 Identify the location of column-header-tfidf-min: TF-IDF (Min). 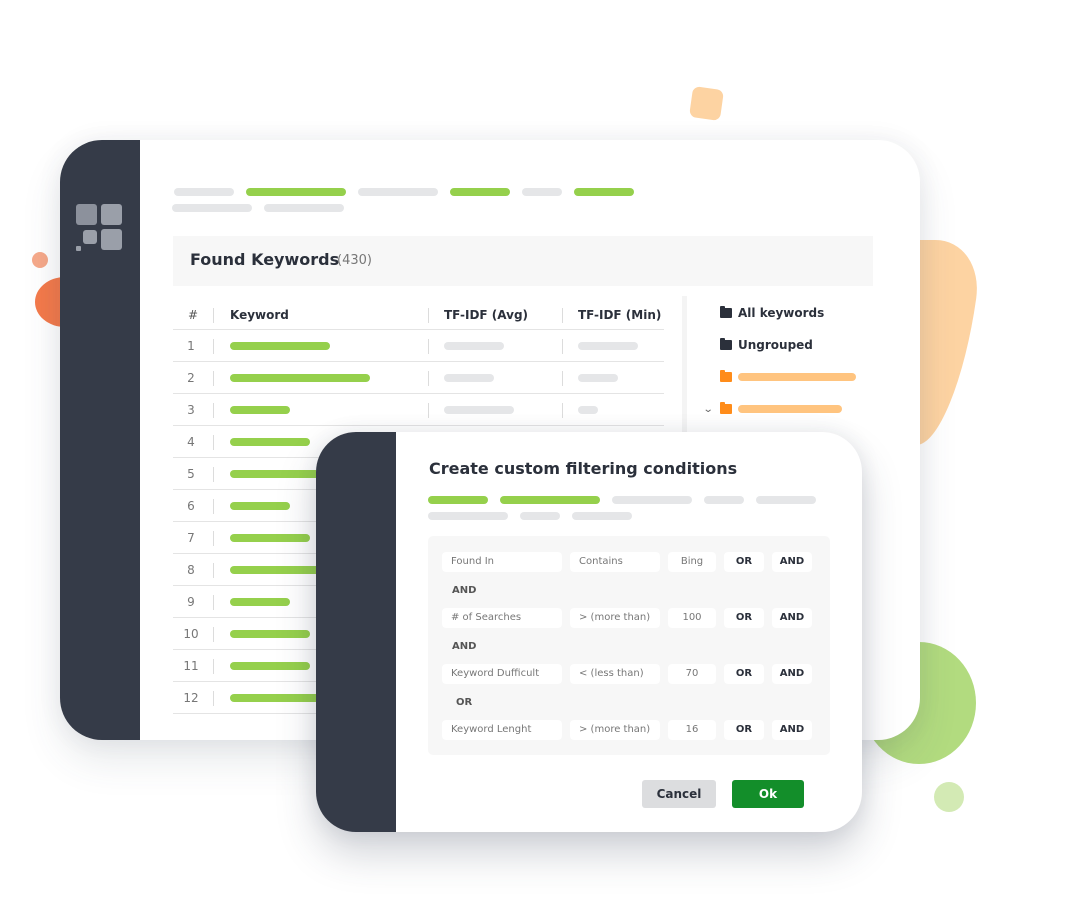
(619, 315).